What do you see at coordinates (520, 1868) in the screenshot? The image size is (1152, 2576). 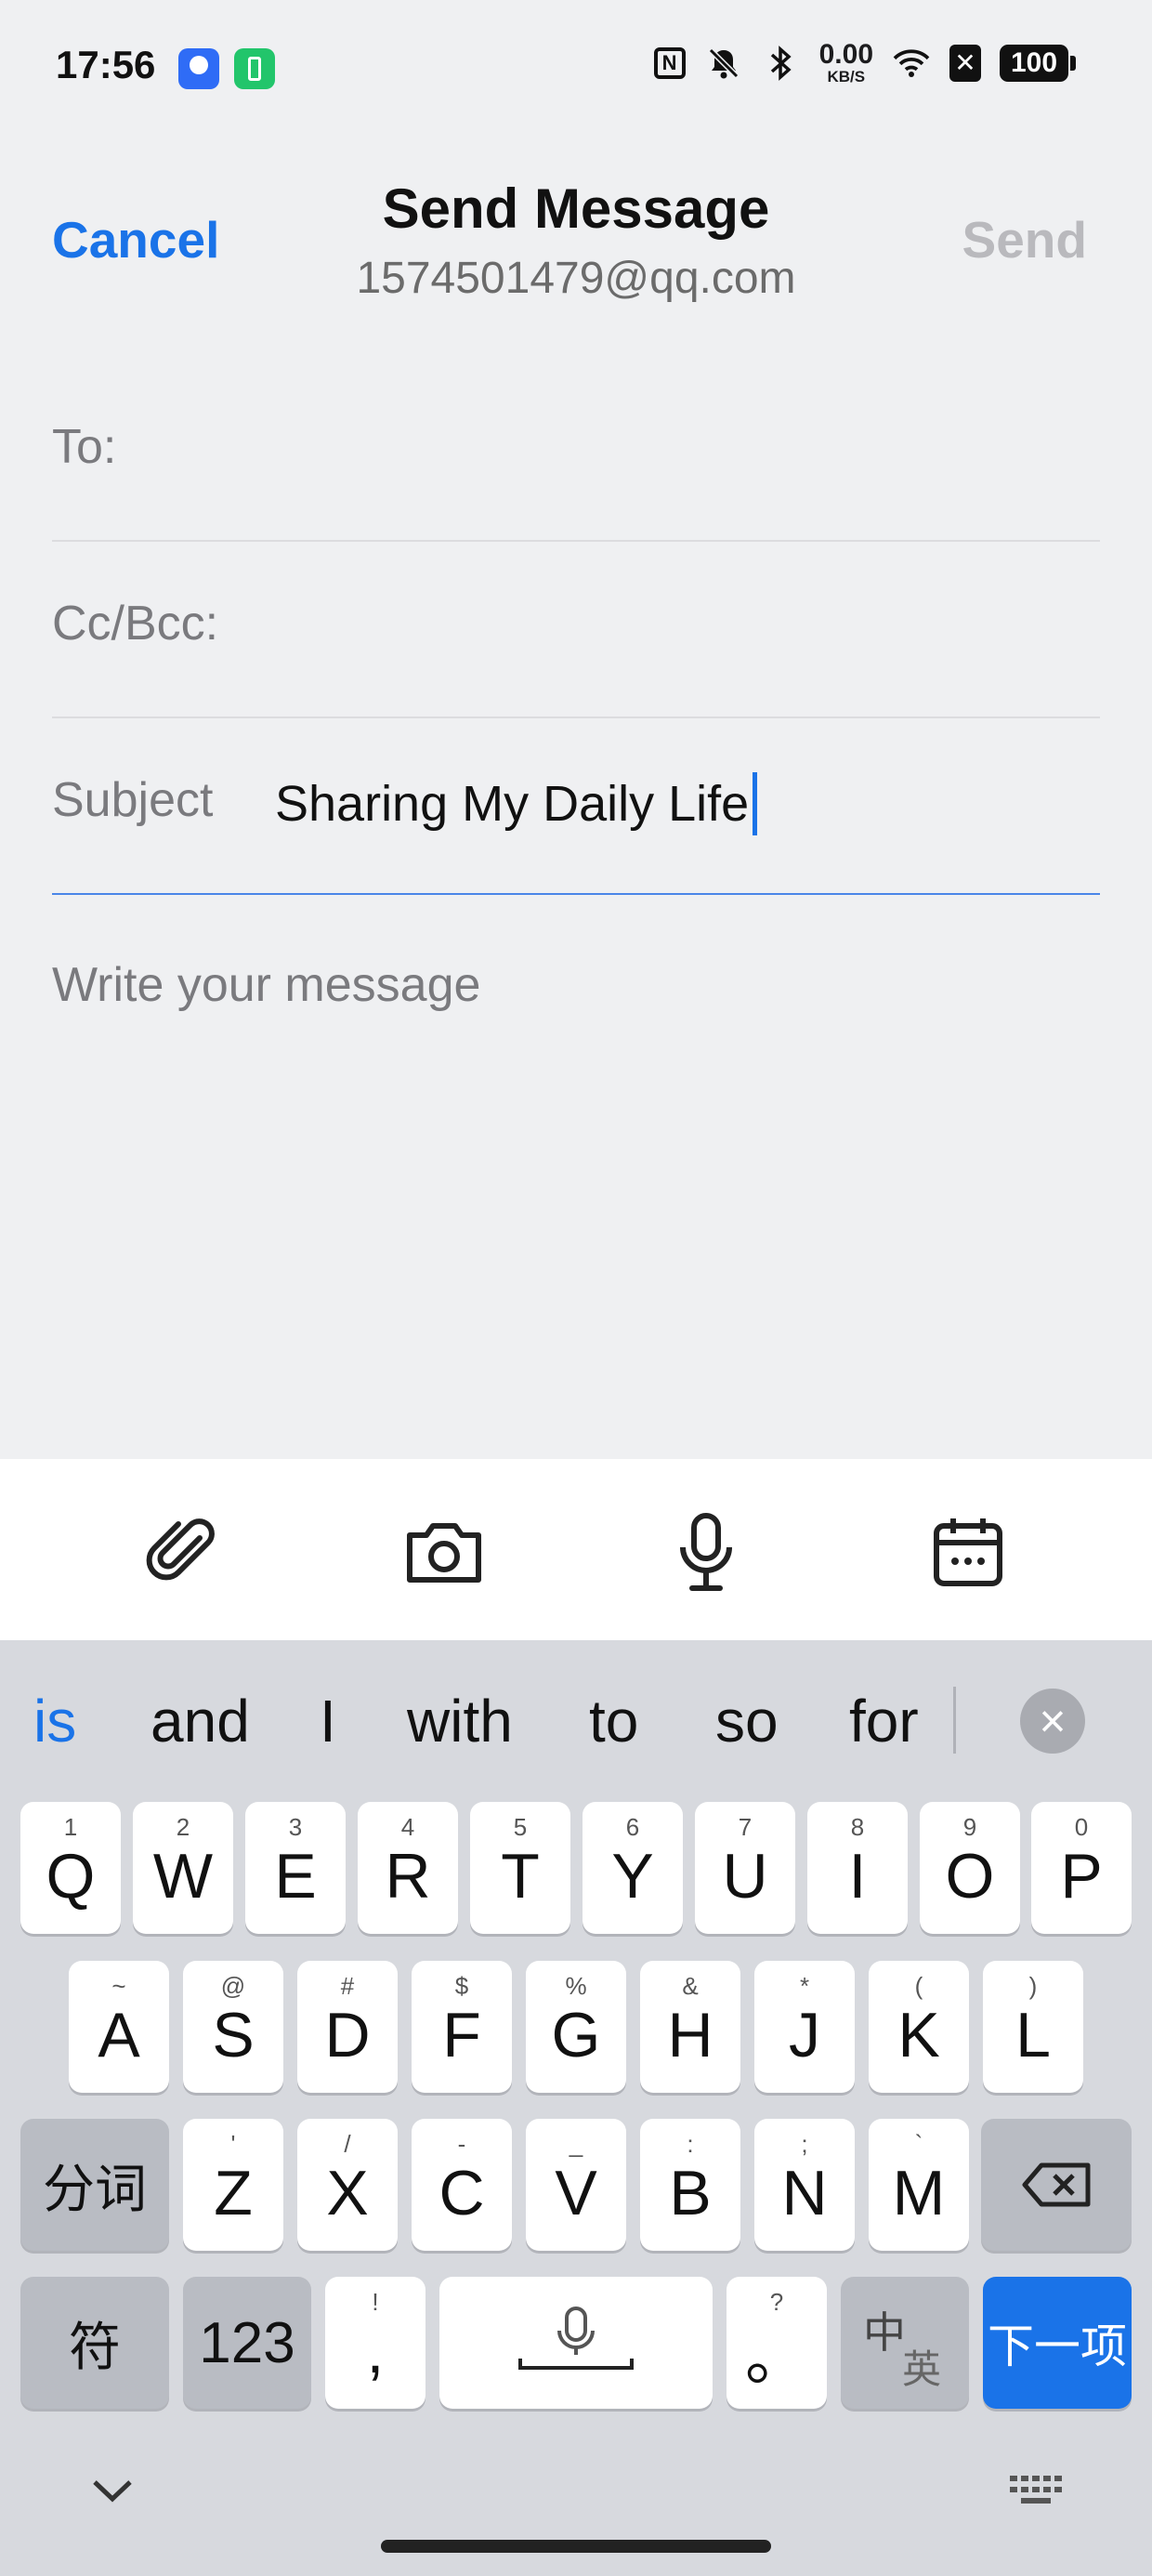 I see `key-t: 5T` at bounding box center [520, 1868].